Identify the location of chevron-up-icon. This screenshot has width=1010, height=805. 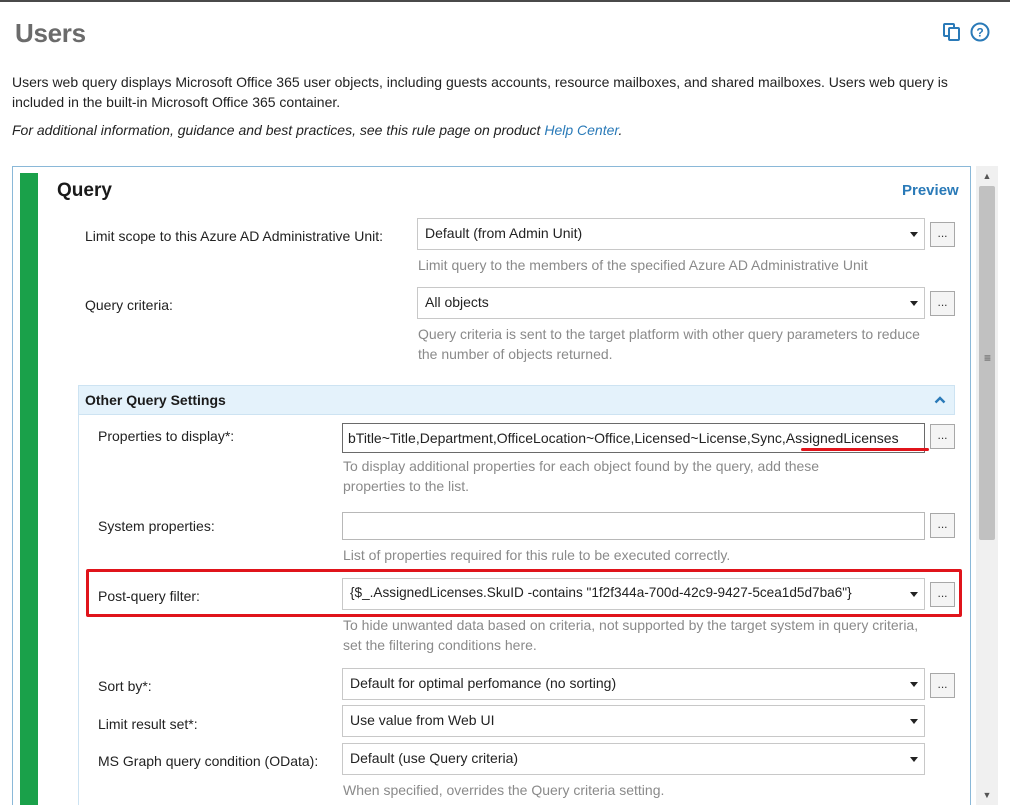
(940, 399).